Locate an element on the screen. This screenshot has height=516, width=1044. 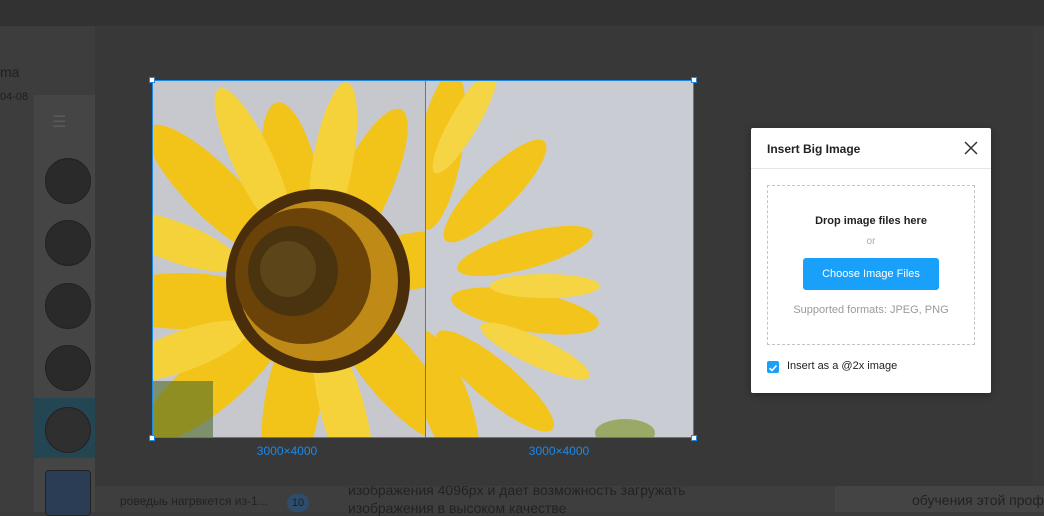
close-icon is located at coordinates (971, 148).